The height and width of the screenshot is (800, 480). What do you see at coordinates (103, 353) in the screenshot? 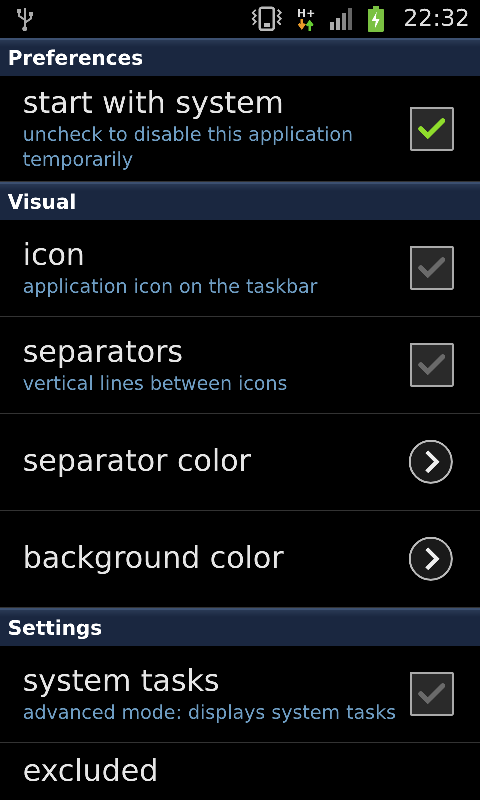
I see `setting-title: separators` at bounding box center [103, 353].